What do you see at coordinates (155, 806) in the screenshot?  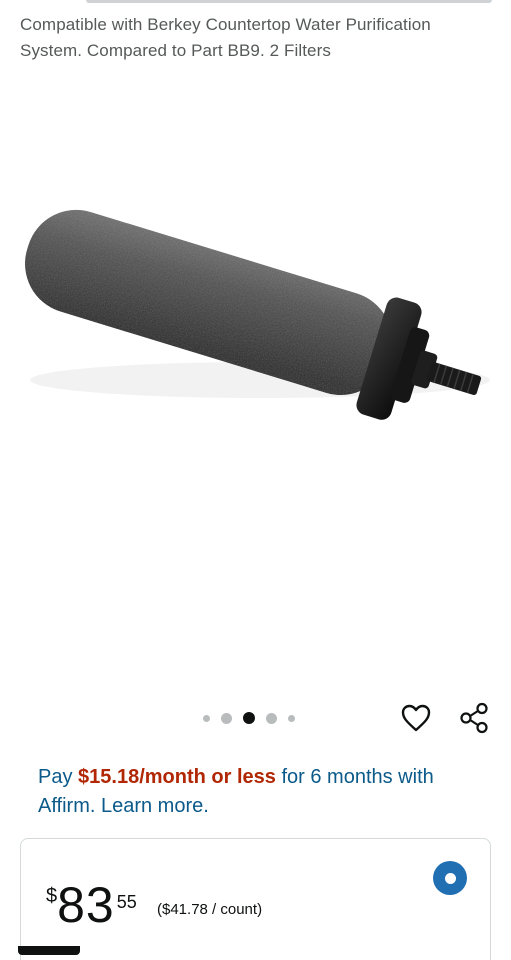 I see `affirm-learn-more-link: Learn more.` at bounding box center [155, 806].